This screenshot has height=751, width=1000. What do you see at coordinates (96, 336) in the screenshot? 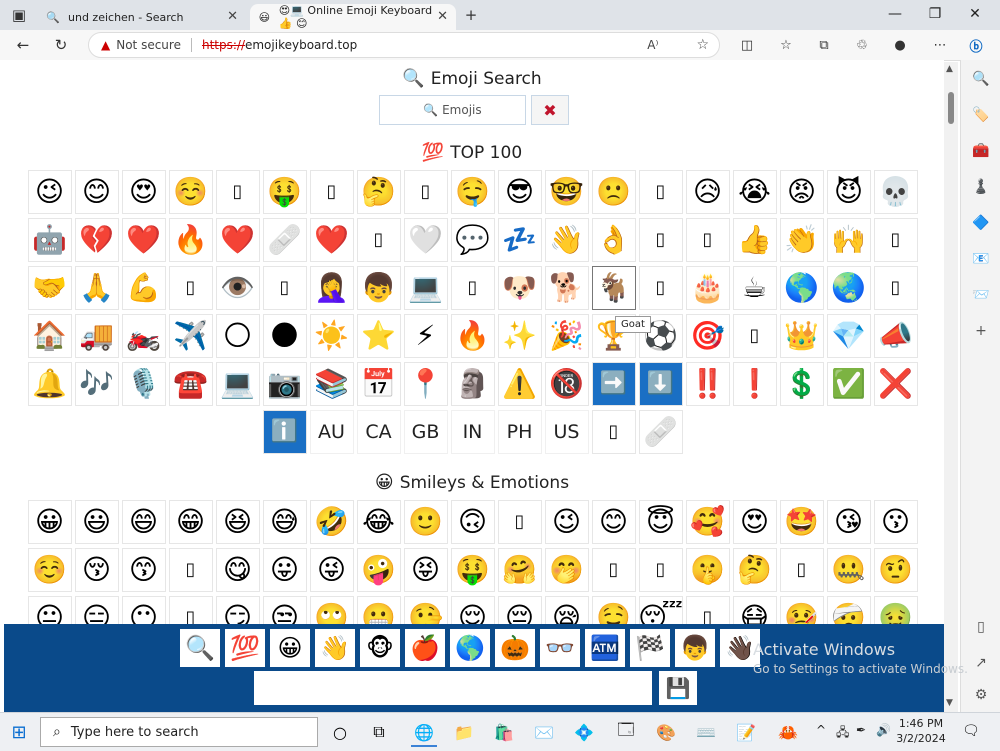
I see `emoji-button: 🚚` at bounding box center [96, 336].